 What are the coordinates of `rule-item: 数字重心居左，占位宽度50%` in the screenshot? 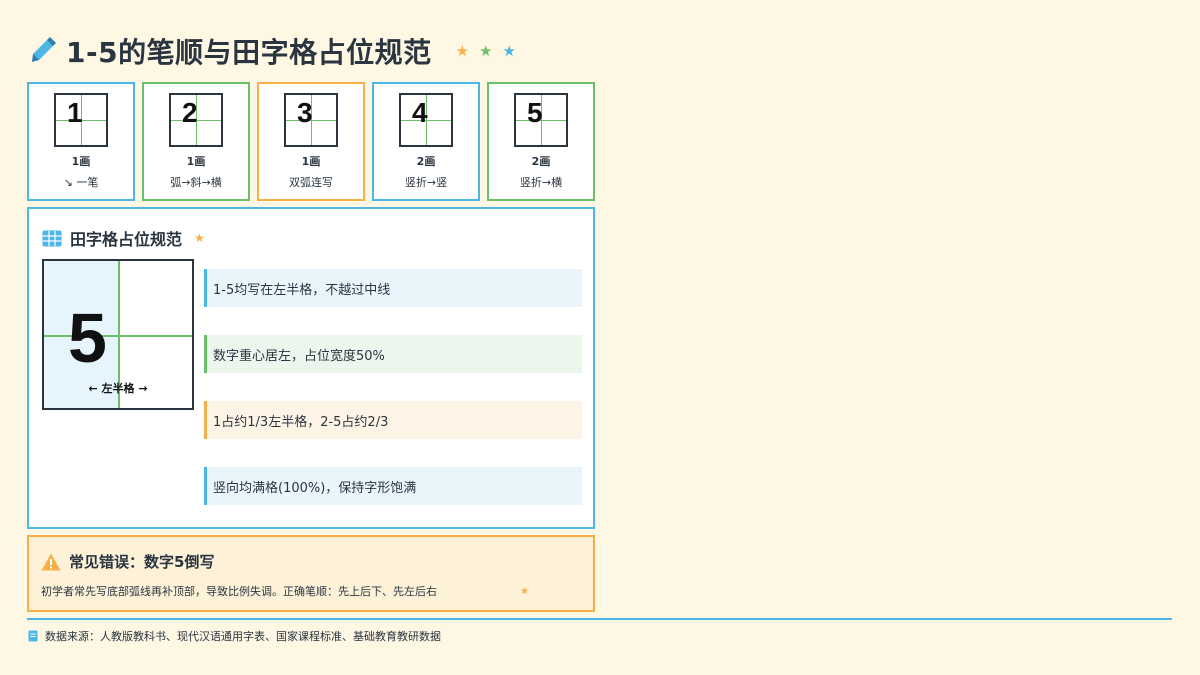 It's located at (393, 354).